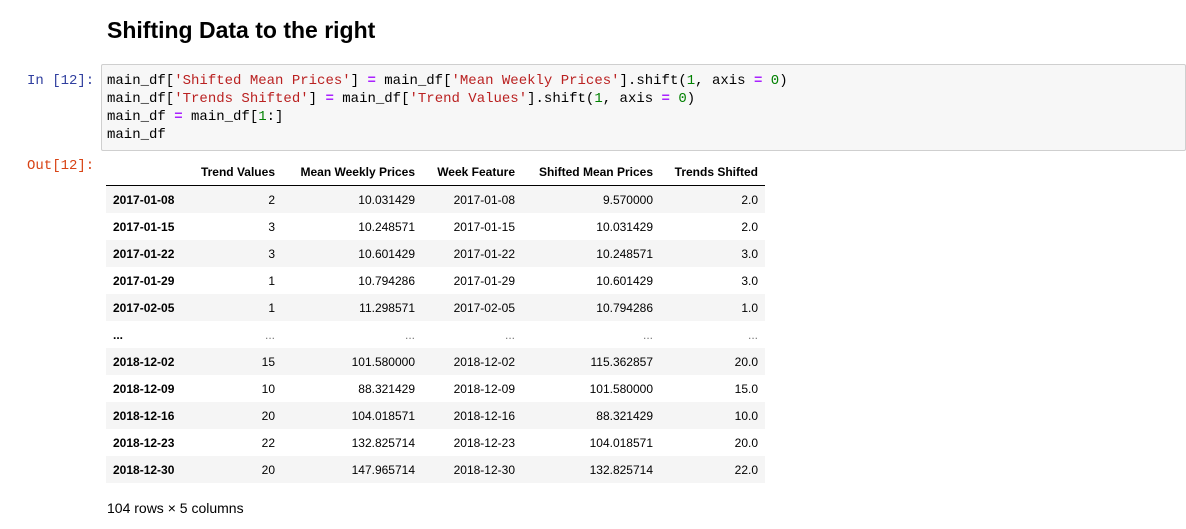  What do you see at coordinates (241, 99) in the screenshot?
I see `code-string: 'Trends Shifted'` at bounding box center [241, 99].